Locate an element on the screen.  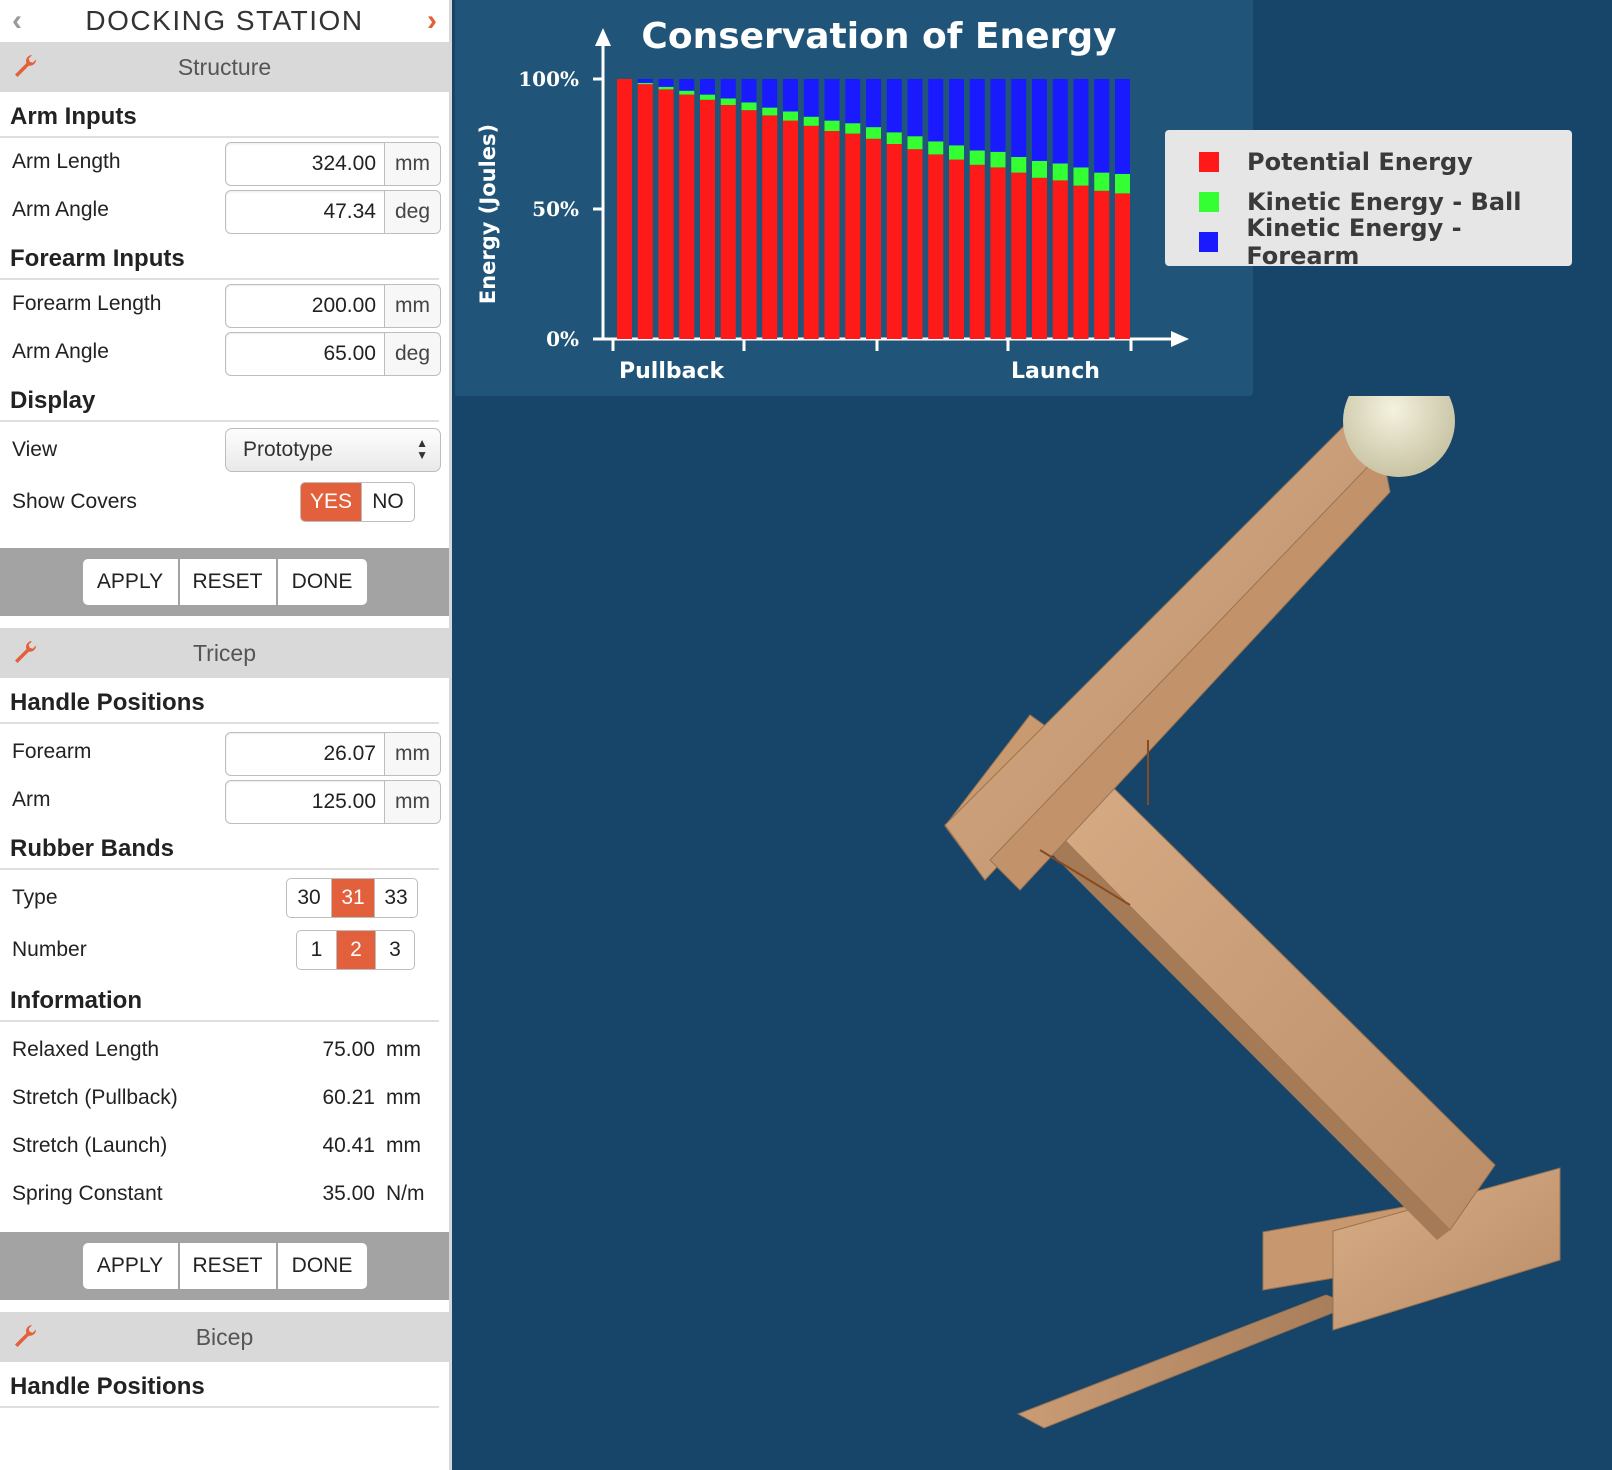
panel-topbar: ‹ DOCKING STATION › is located at coordinates (224, 21).